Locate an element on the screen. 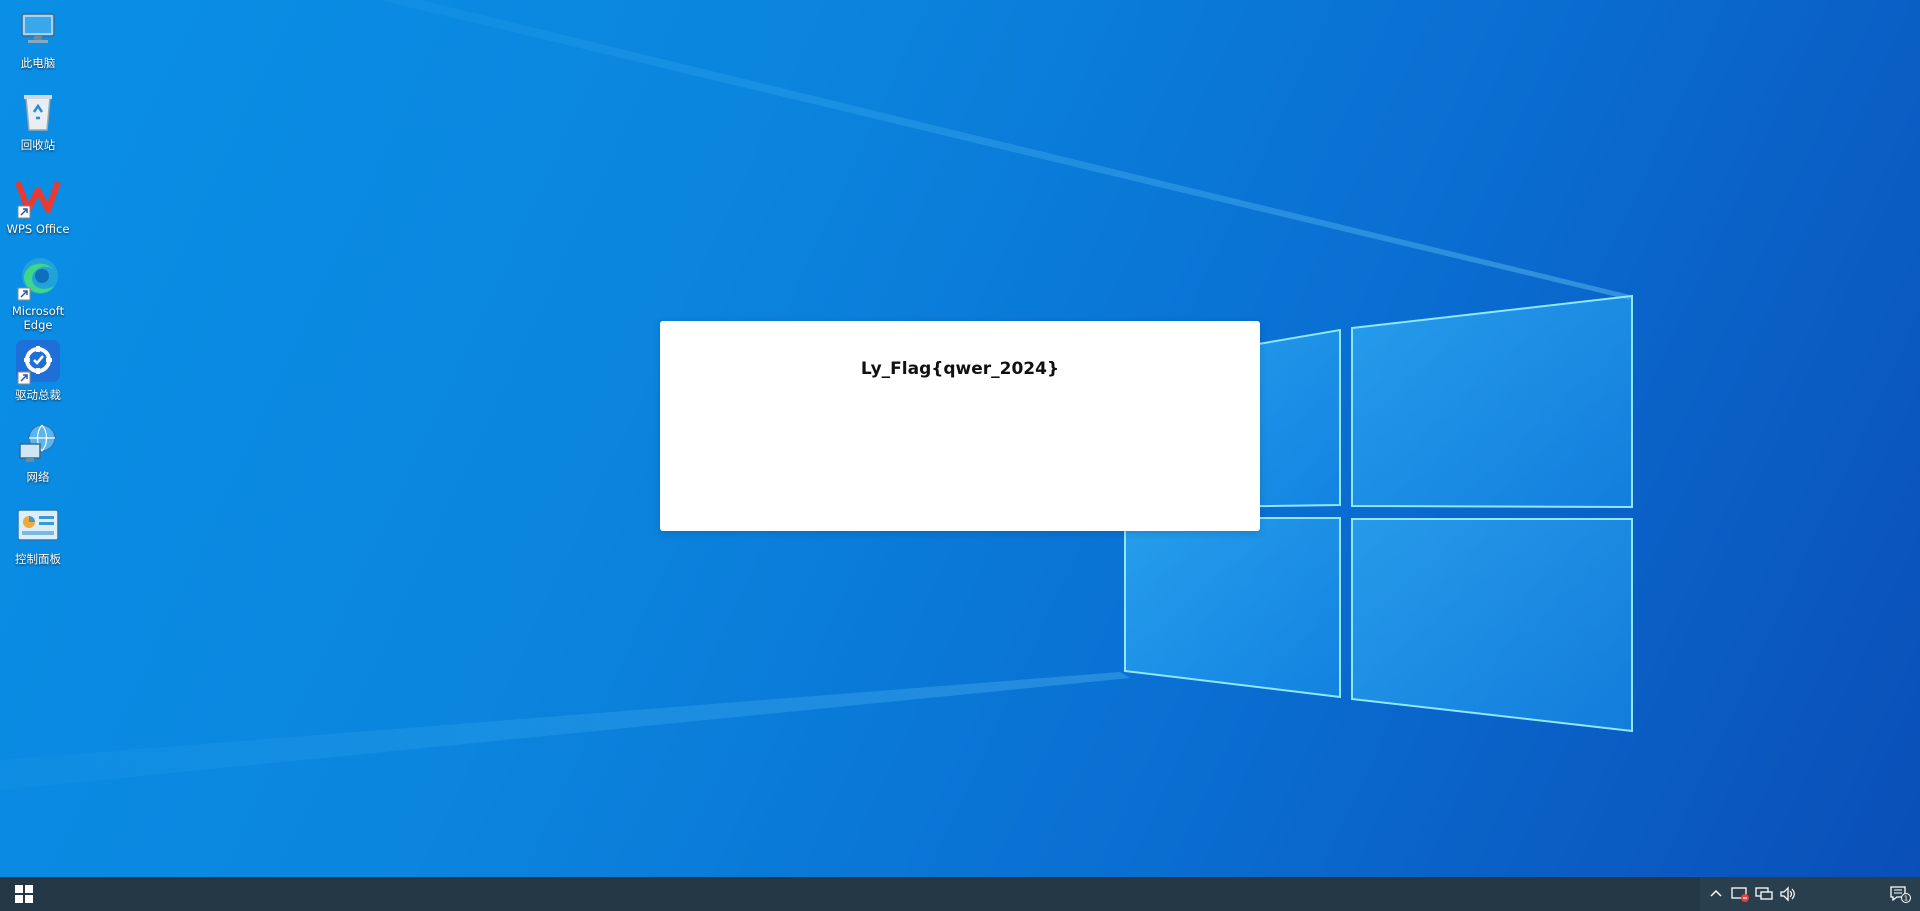  control-panel-icon is located at coordinates (38, 526).